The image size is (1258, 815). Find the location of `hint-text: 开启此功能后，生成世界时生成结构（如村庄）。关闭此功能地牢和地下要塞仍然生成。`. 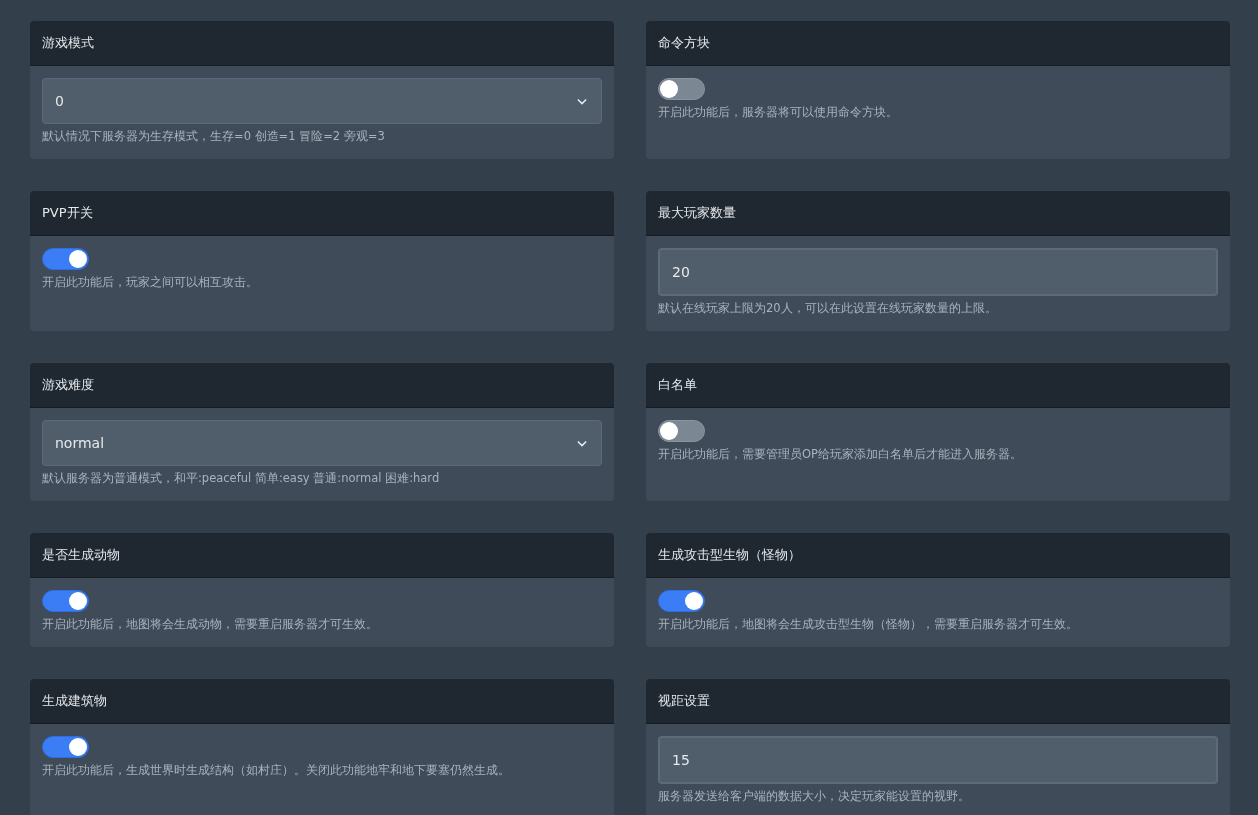

hint-text: 开启此功能后，生成世界时生成结构（如村庄）。关闭此功能地牢和地下要塞仍然生成。 is located at coordinates (276, 770).